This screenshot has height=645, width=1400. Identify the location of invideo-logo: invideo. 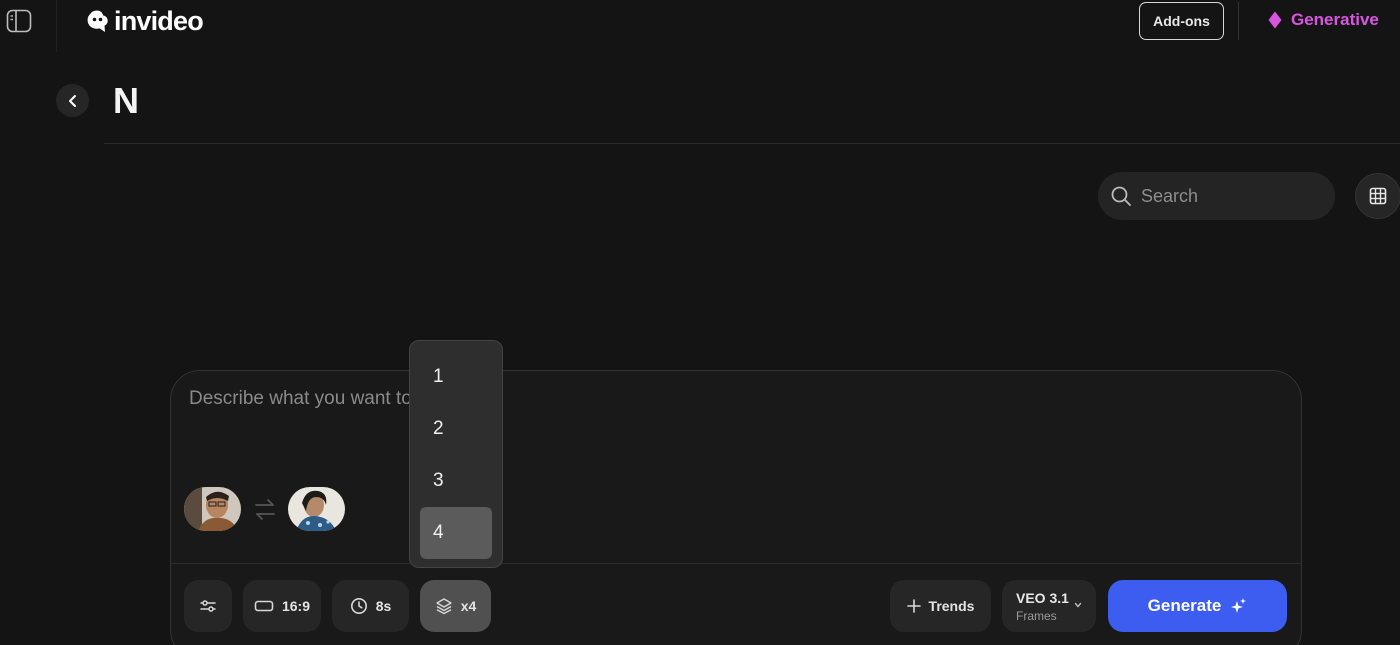
(144, 20).